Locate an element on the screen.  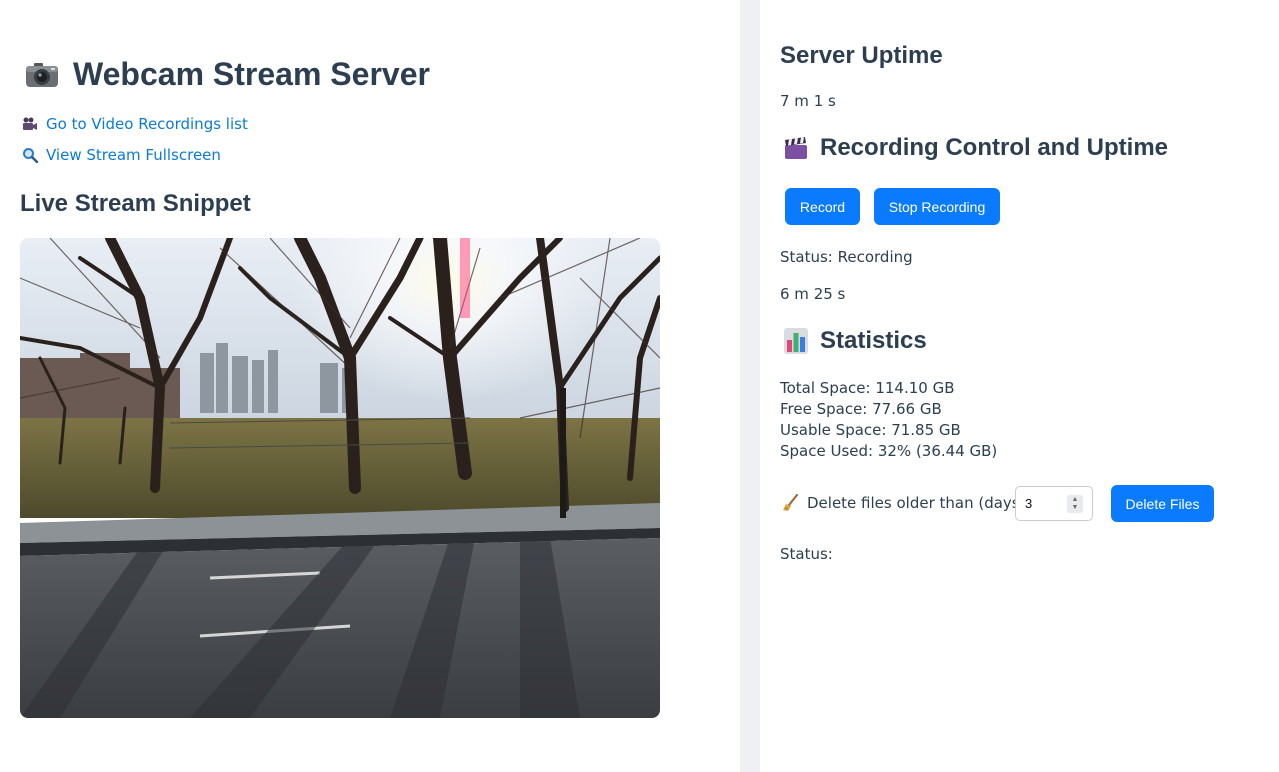
recording-uptime: 6 m 25 s is located at coordinates (813, 294).